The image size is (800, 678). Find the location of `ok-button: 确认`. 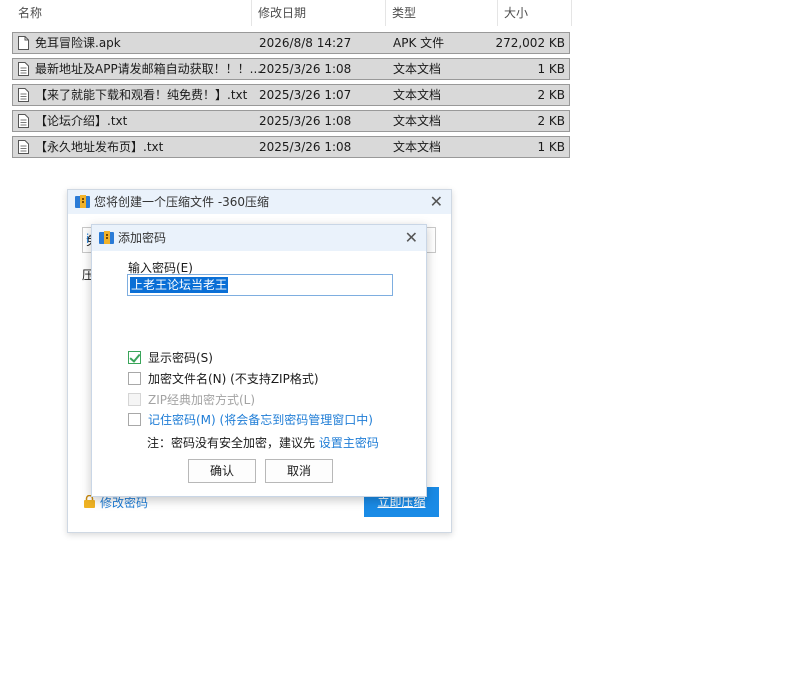

ok-button: 确认 is located at coordinates (222, 471).